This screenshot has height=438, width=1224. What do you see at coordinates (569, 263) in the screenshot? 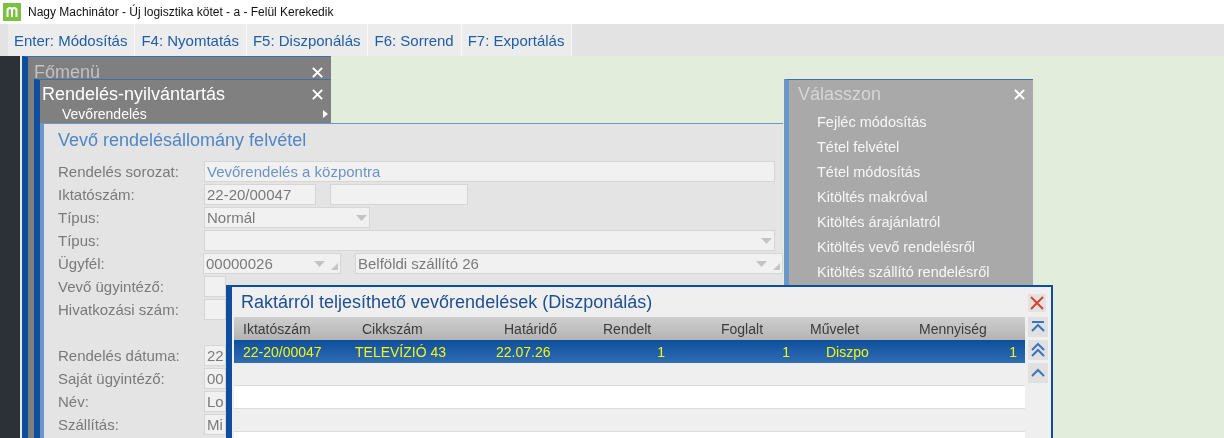
I see `dropdown-field: Belföldi szállító 26` at bounding box center [569, 263].